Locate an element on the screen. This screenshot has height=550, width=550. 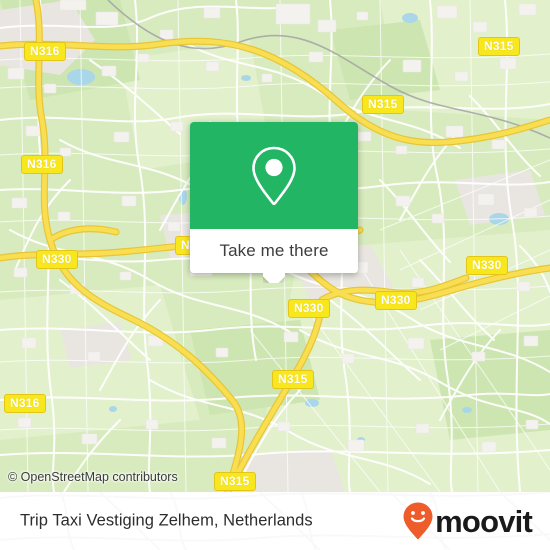
destination-callout: Take me there is located at coordinates (274, 197).